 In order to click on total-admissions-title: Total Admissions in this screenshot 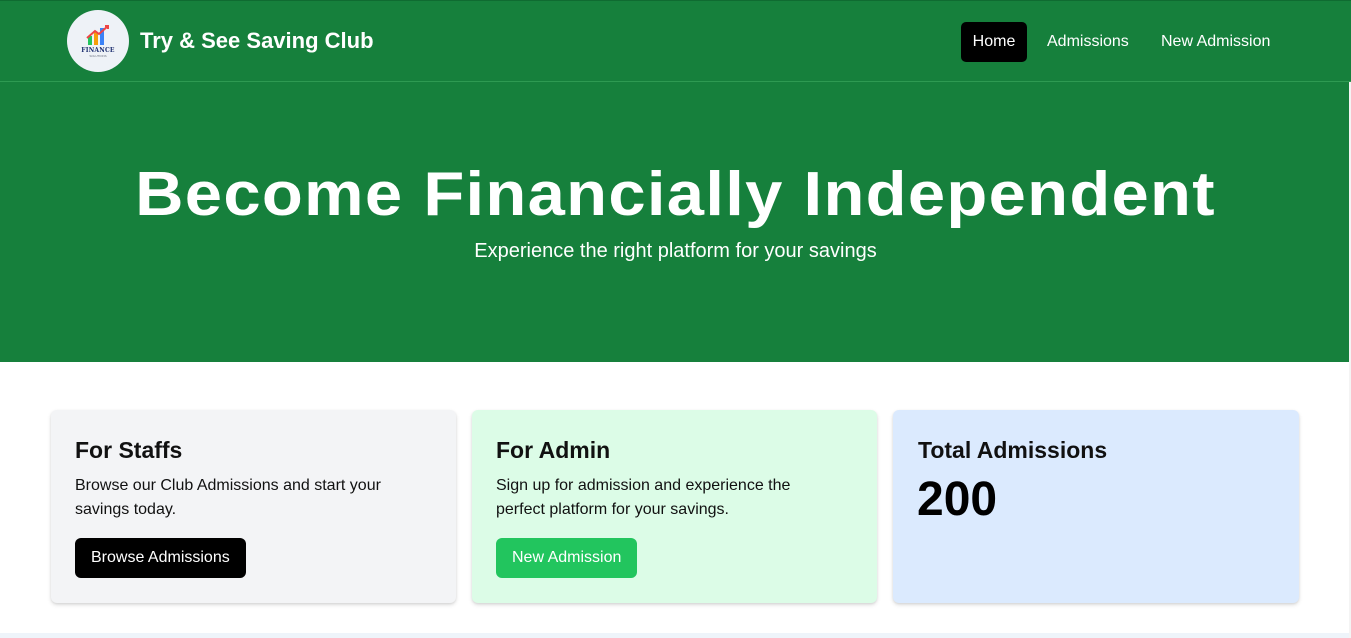, I will do `click(1013, 450)`.